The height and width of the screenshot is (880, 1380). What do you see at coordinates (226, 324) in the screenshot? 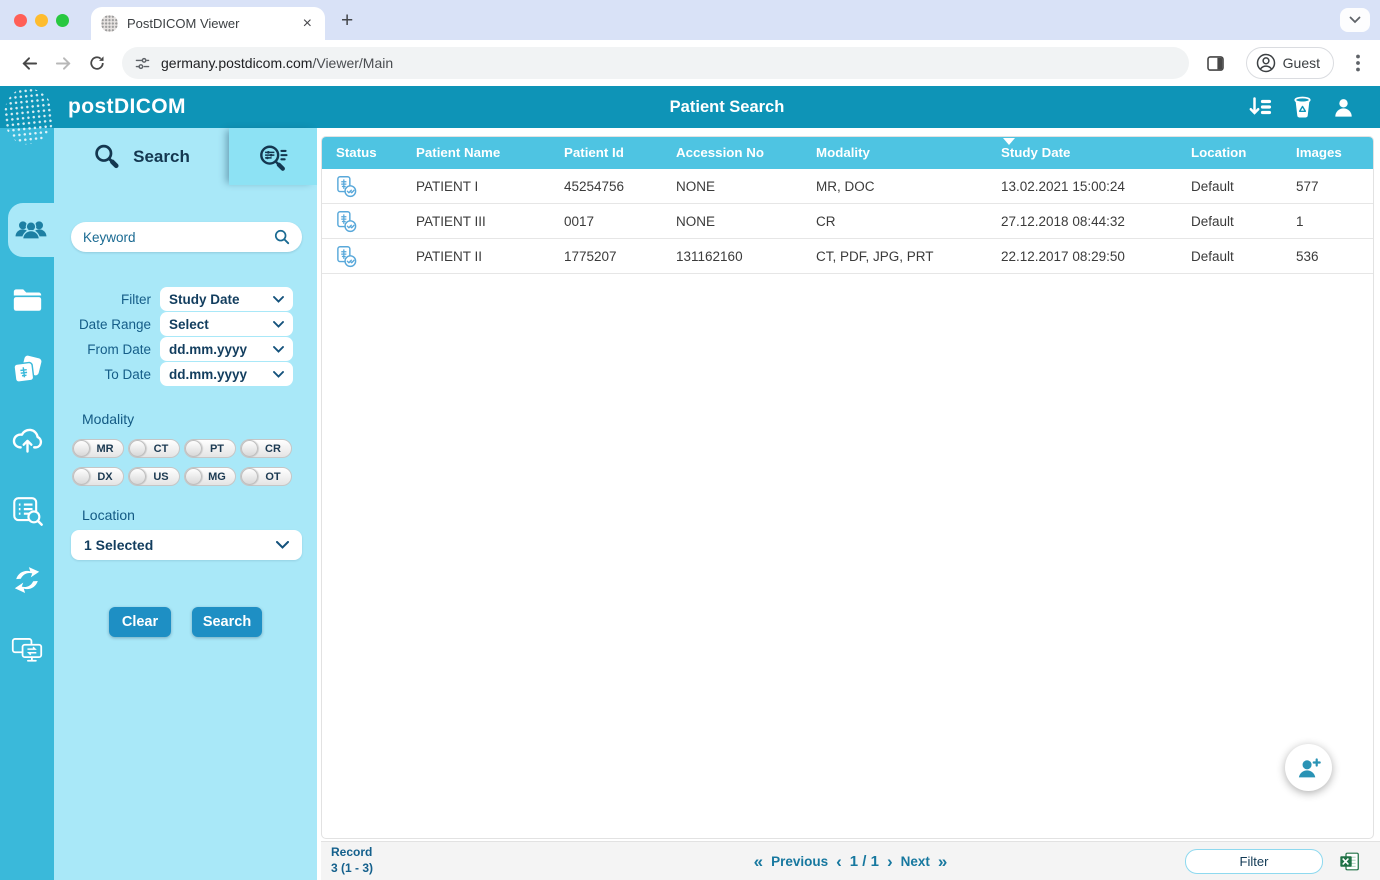
I see `date-range-select: Select` at bounding box center [226, 324].